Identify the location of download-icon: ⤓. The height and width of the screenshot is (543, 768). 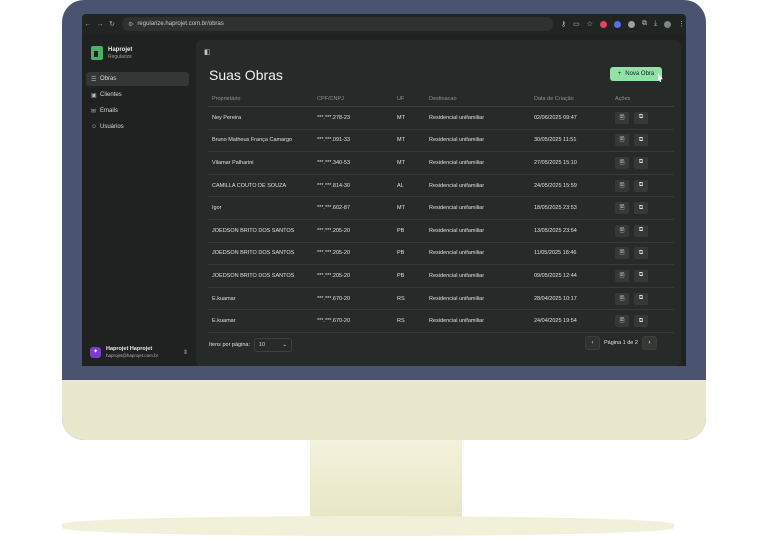
(655, 24).